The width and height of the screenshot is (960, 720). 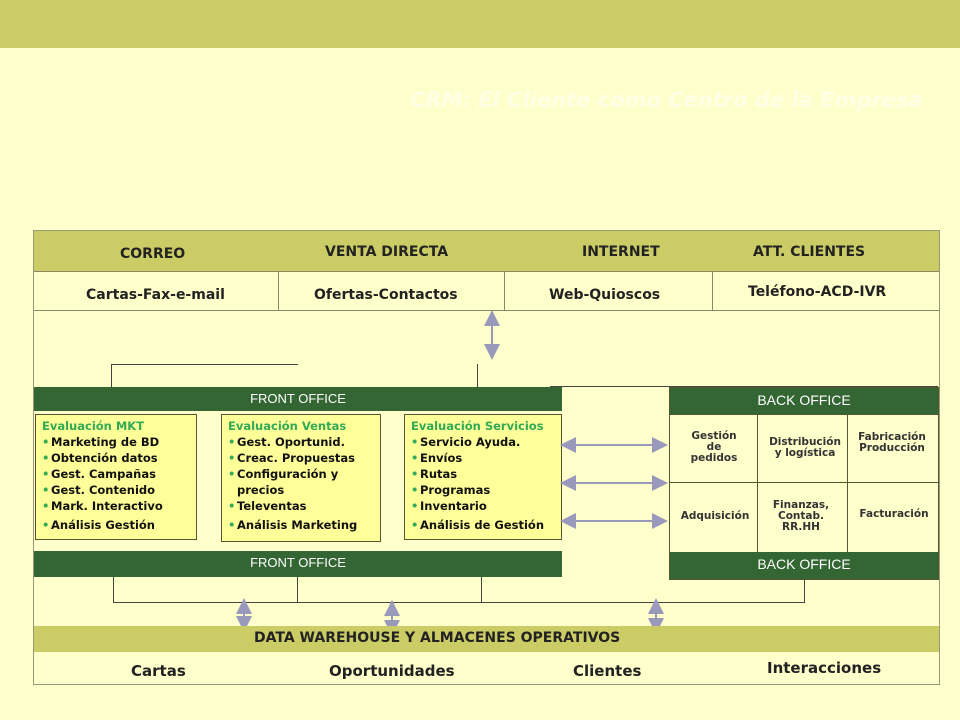 What do you see at coordinates (437, 638) in the screenshot?
I see `data-warehouse-label: DATA WAREHOUSE Y ALMACENES OPERATIVOS` at bounding box center [437, 638].